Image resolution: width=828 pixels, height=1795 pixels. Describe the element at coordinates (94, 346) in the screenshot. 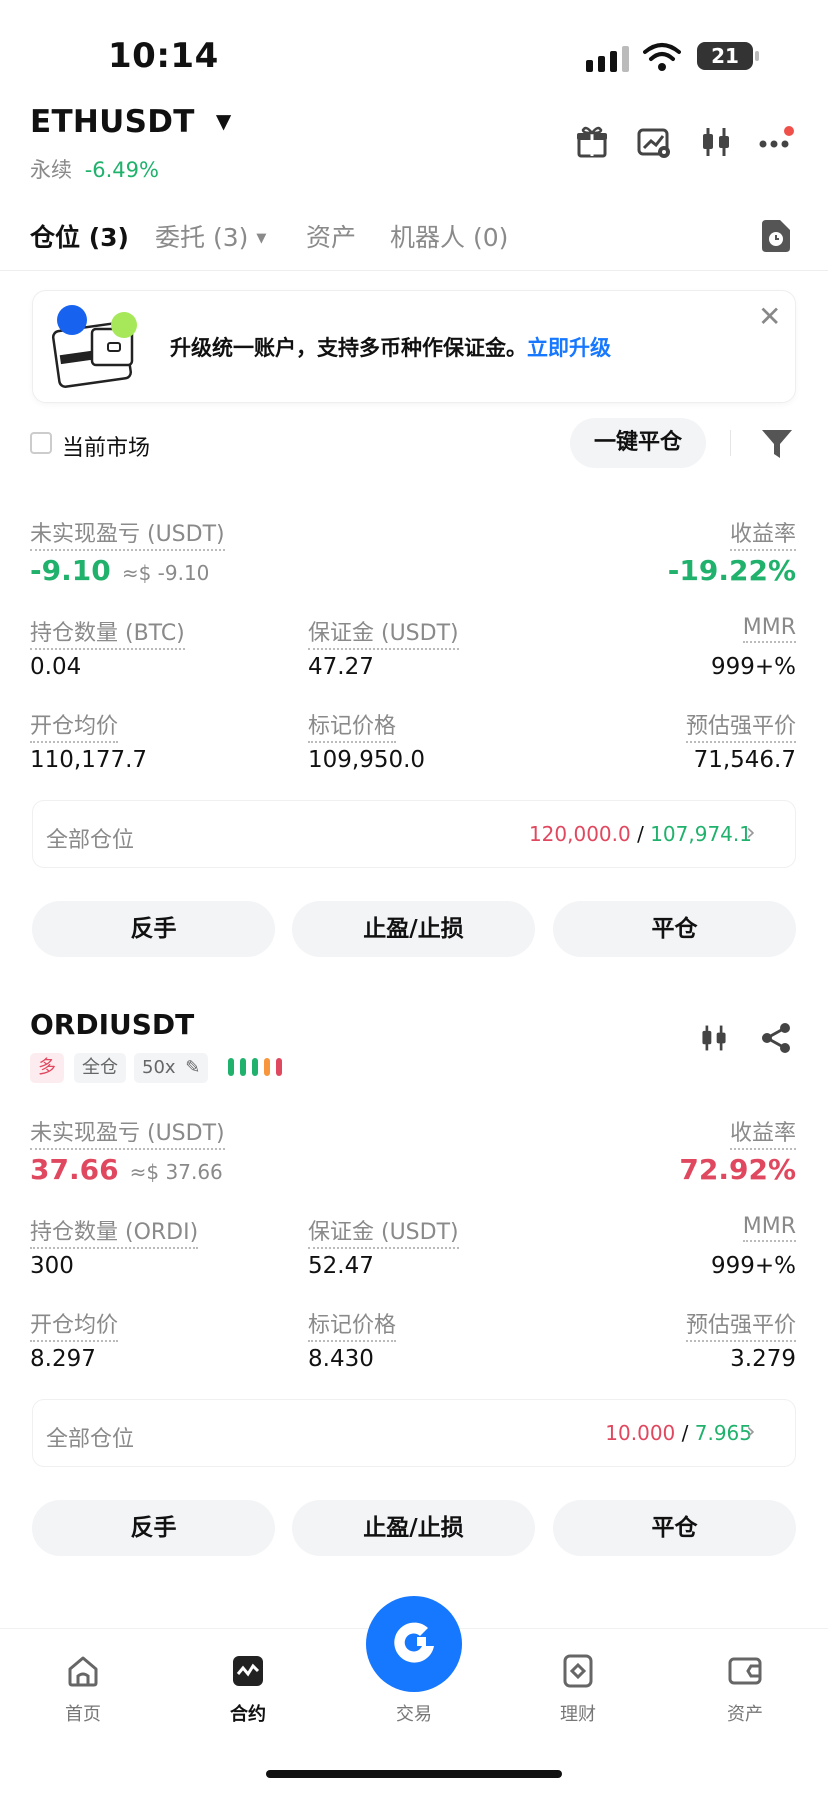

I see `wallet-illustration-icon` at that location.